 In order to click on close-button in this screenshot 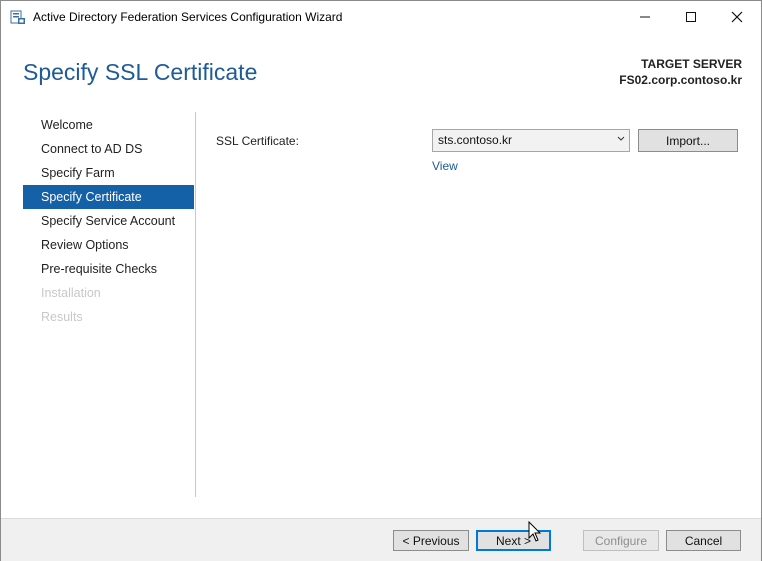, I will do `click(737, 17)`.